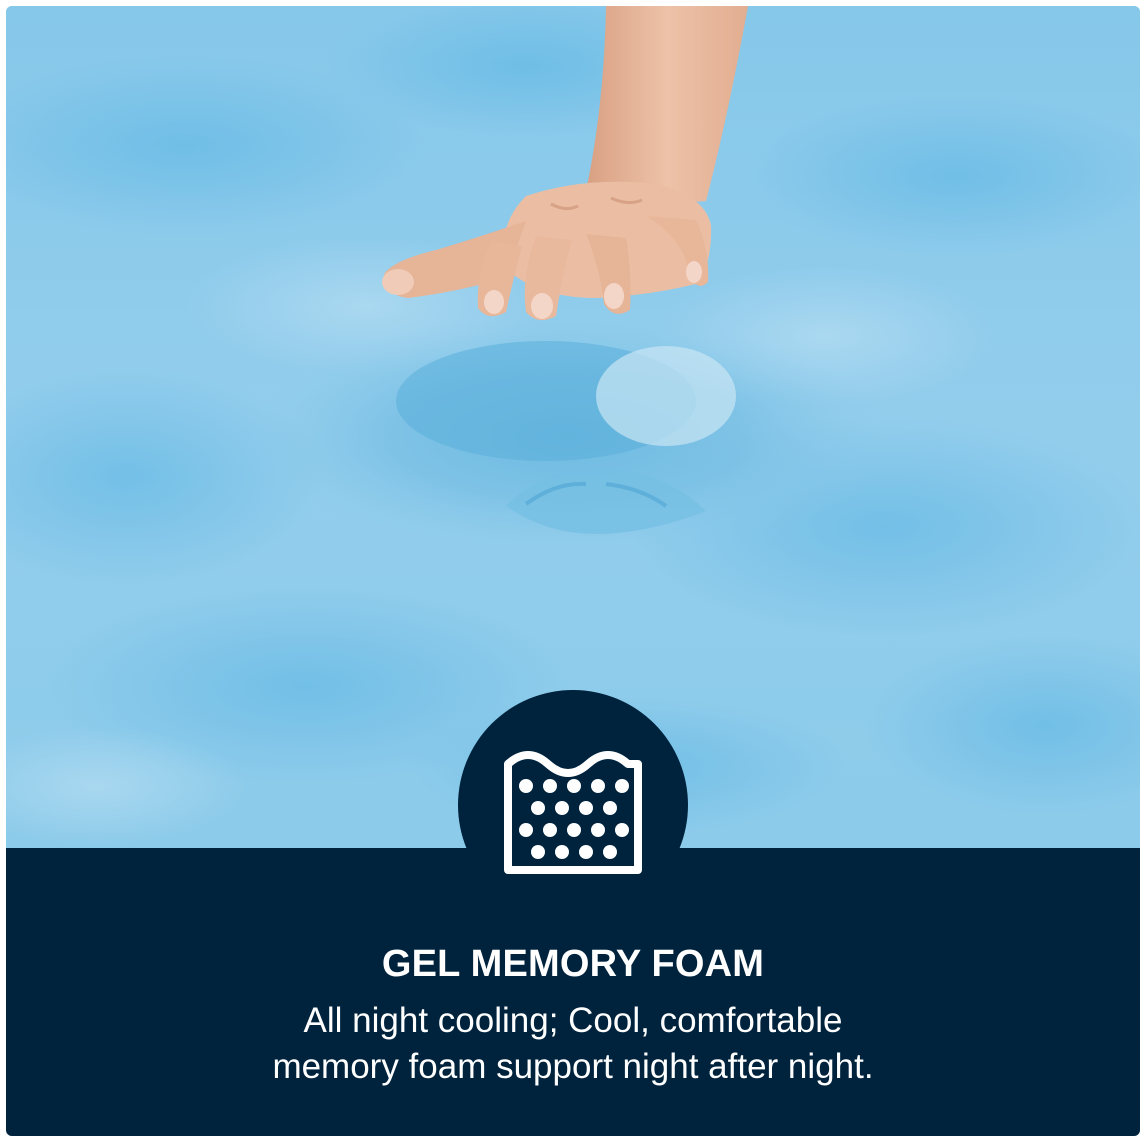 The height and width of the screenshot is (1140, 1144). I want to click on feature-description-line: All night cooling; Cool, comfortable, so click(573, 1020).